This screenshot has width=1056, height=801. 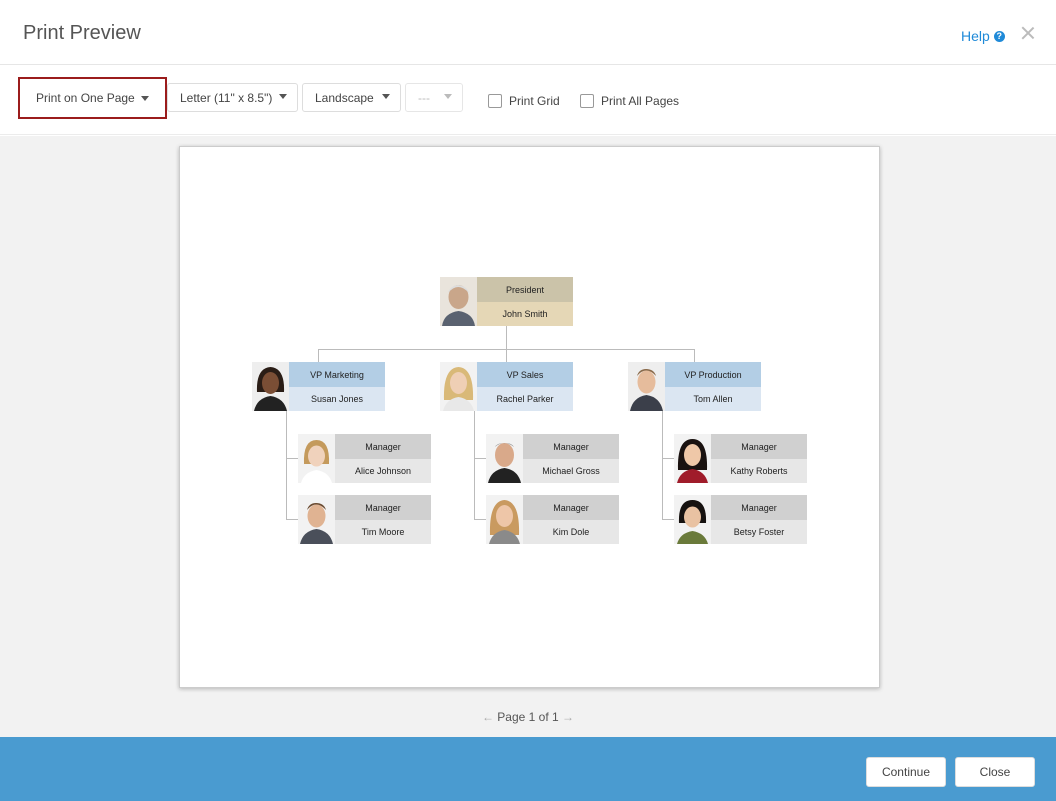 I want to click on node-name: Betsy Foster, so click(x=759, y=532).